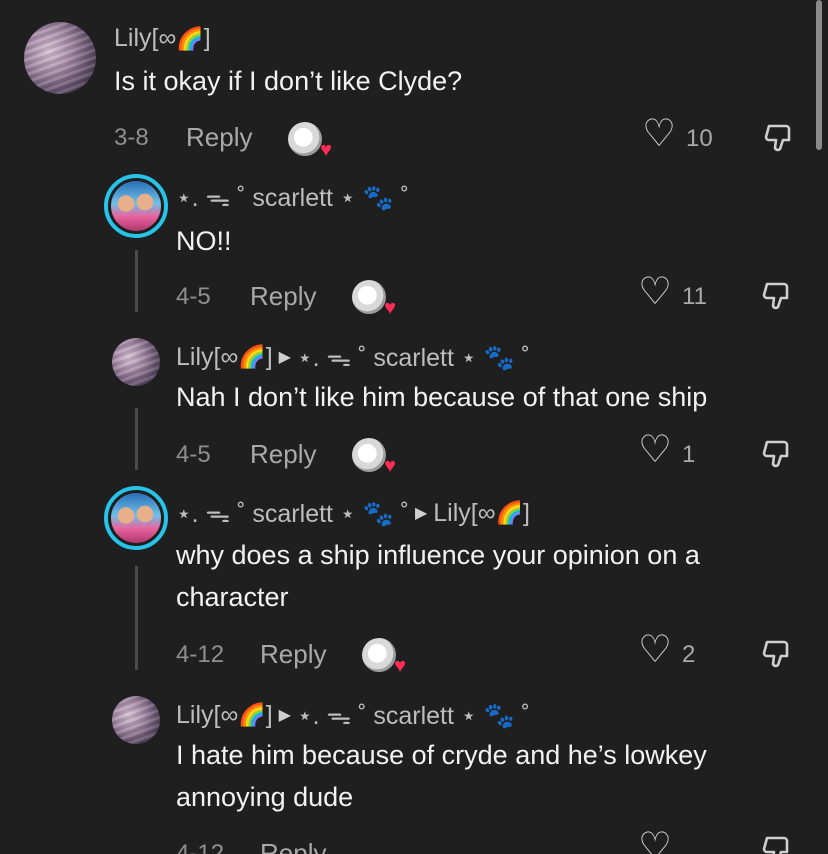 This screenshot has height=854, width=828. What do you see at coordinates (464, 513) in the screenshot?
I see `reply-to-name: Lily[∞` at bounding box center [464, 513].